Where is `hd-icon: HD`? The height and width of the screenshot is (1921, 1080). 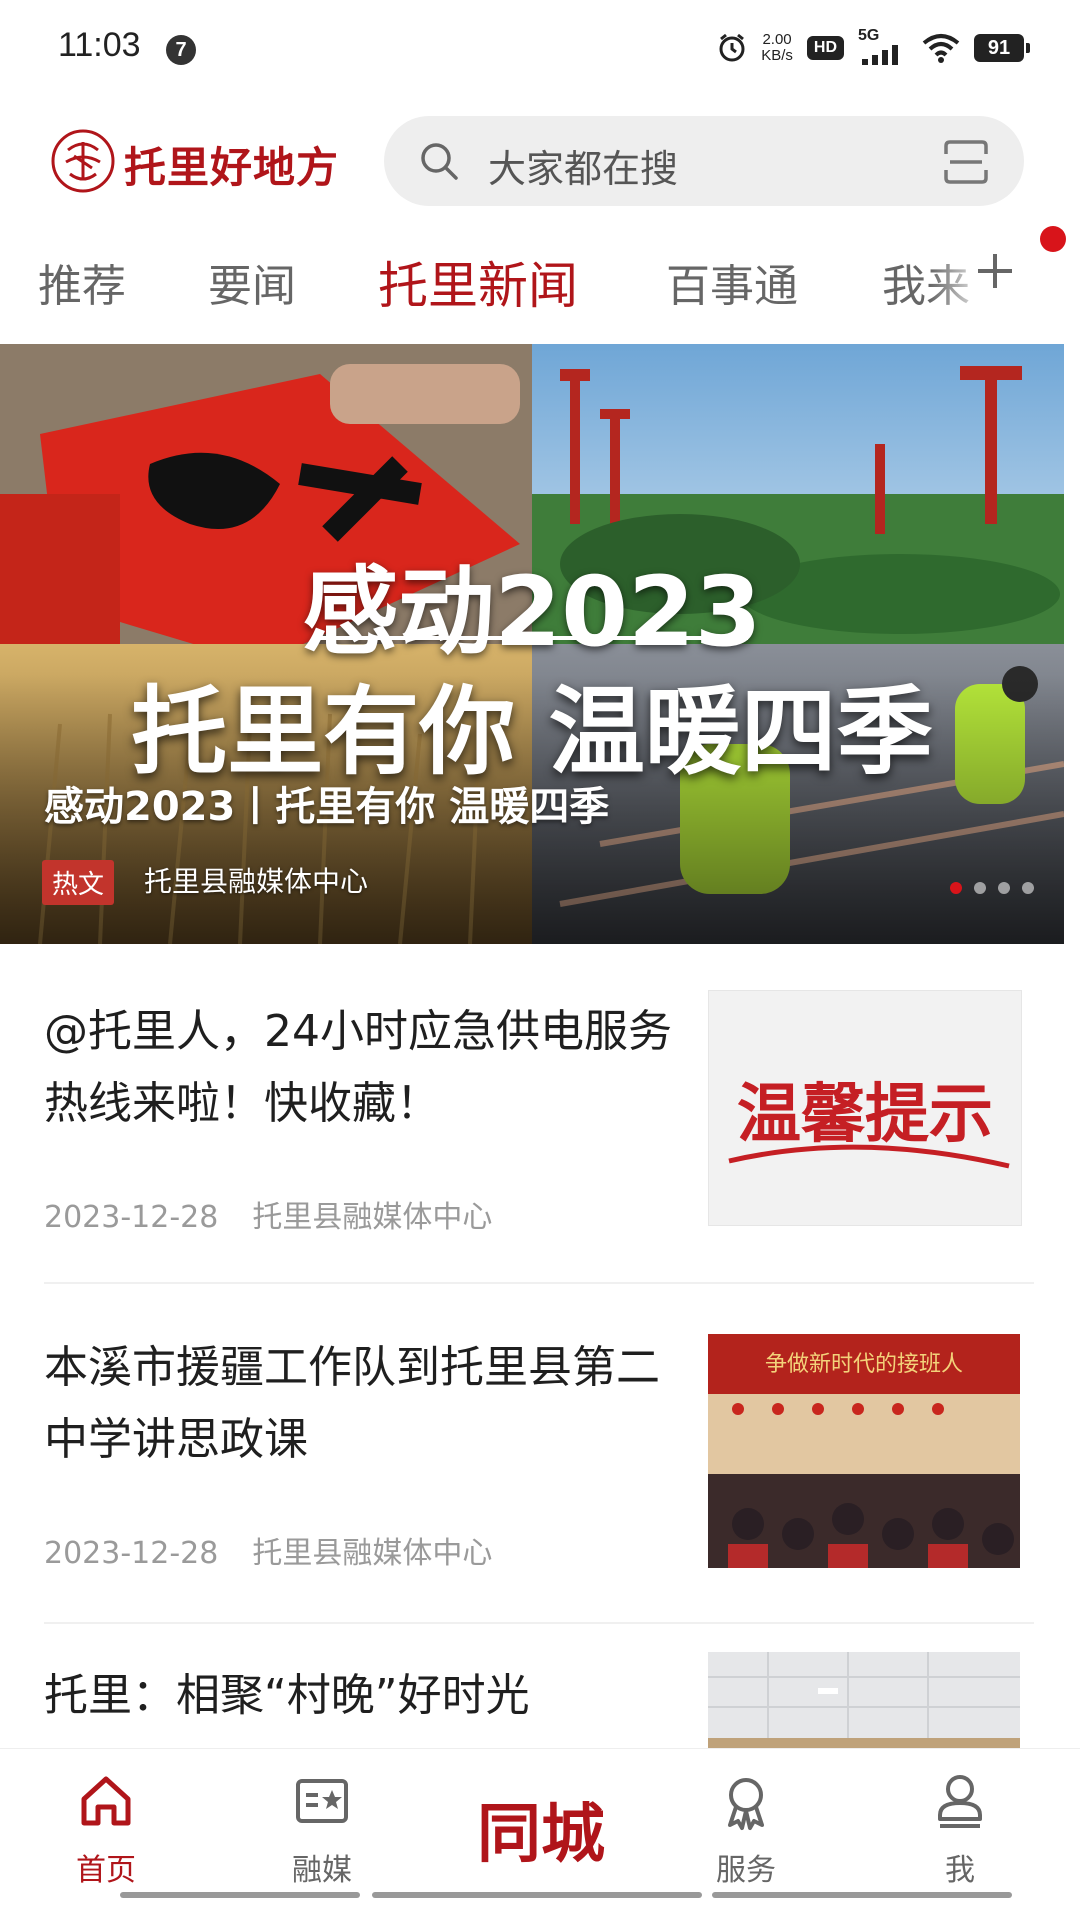
hd-icon: HD is located at coordinates (825, 48).